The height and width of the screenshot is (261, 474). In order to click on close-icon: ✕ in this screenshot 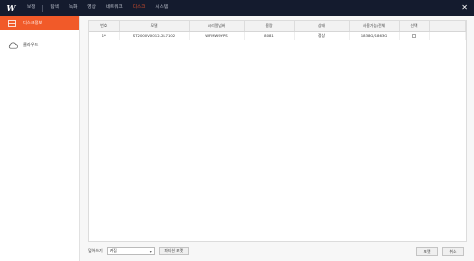, I will do `click(464, 8)`.